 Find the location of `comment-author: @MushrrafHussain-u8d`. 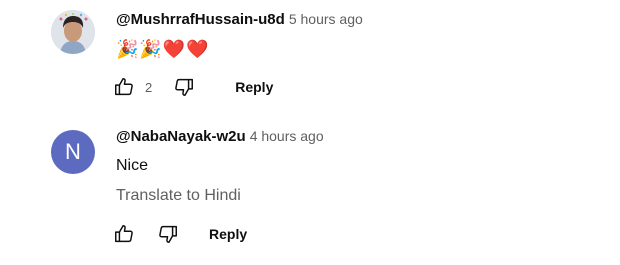

comment-author: @MushrrafHussain-u8d is located at coordinates (200, 19).